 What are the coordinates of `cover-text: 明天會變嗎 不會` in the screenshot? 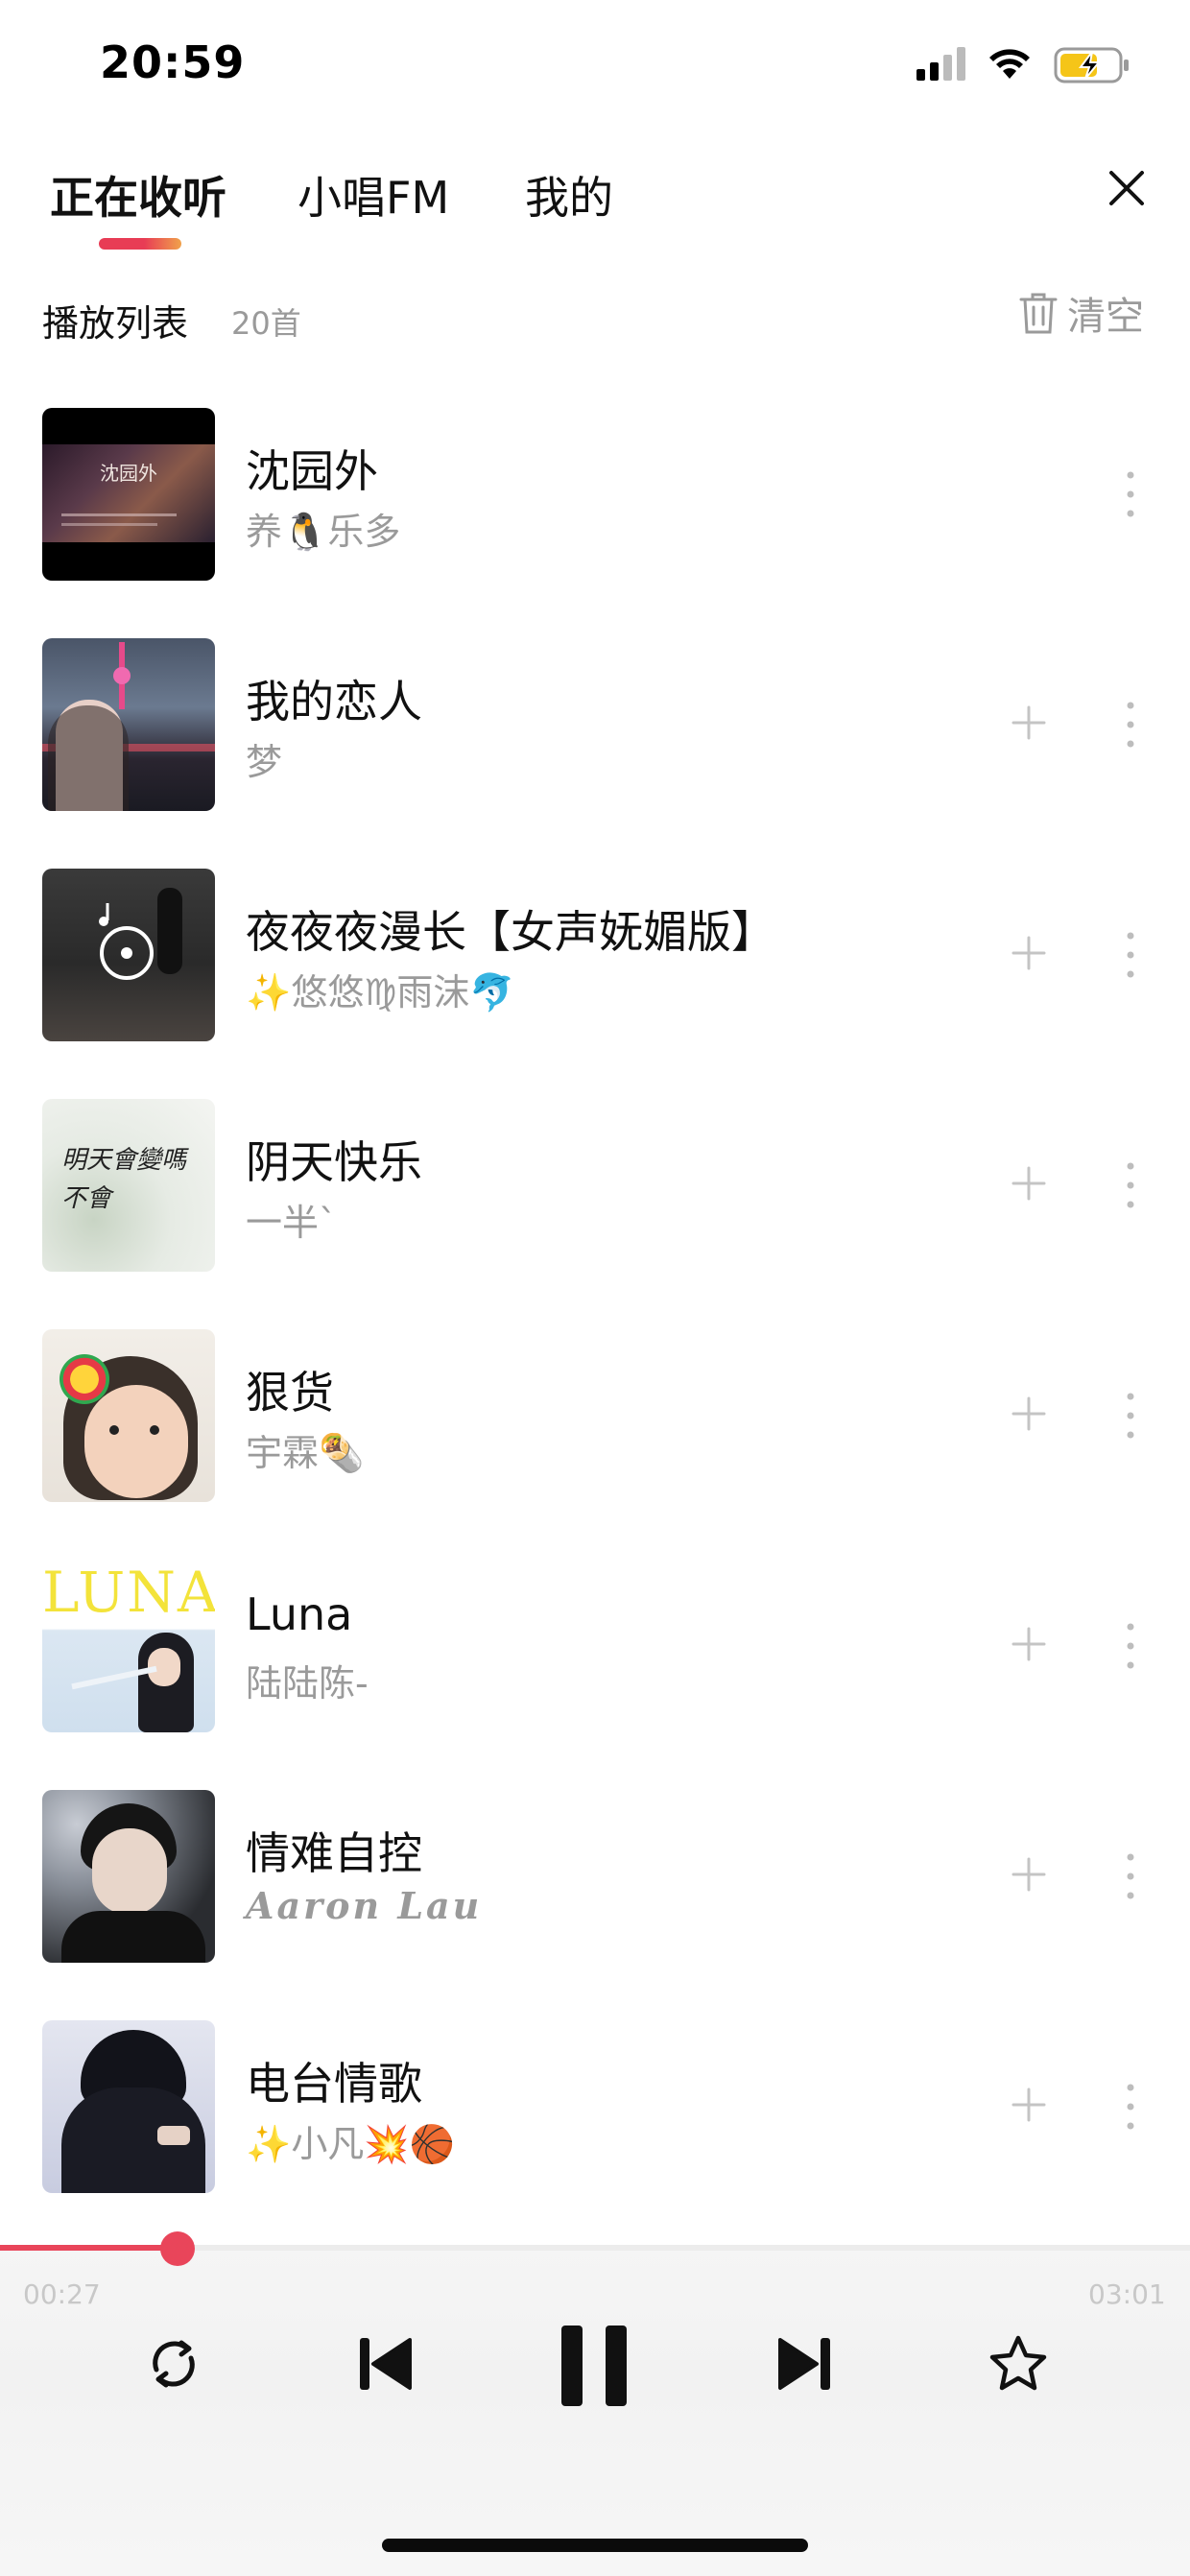 It's located at (124, 1179).